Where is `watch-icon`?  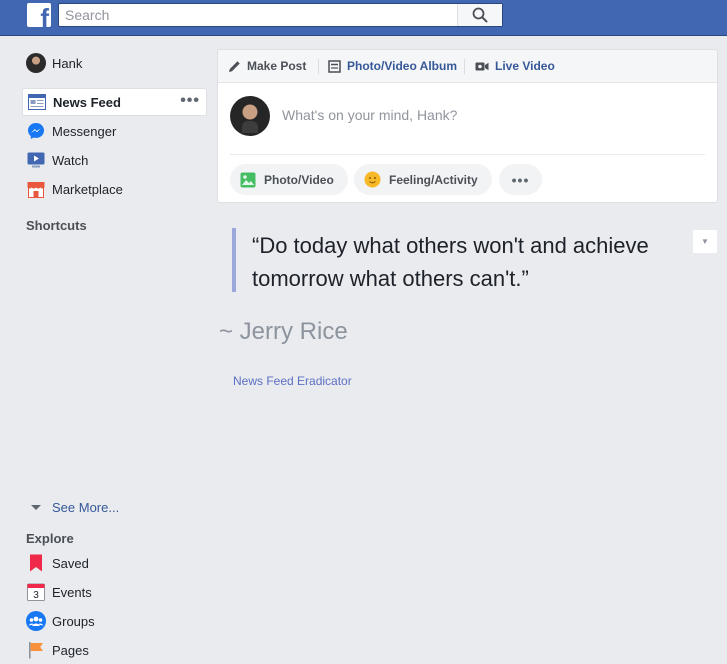 watch-icon is located at coordinates (36, 160).